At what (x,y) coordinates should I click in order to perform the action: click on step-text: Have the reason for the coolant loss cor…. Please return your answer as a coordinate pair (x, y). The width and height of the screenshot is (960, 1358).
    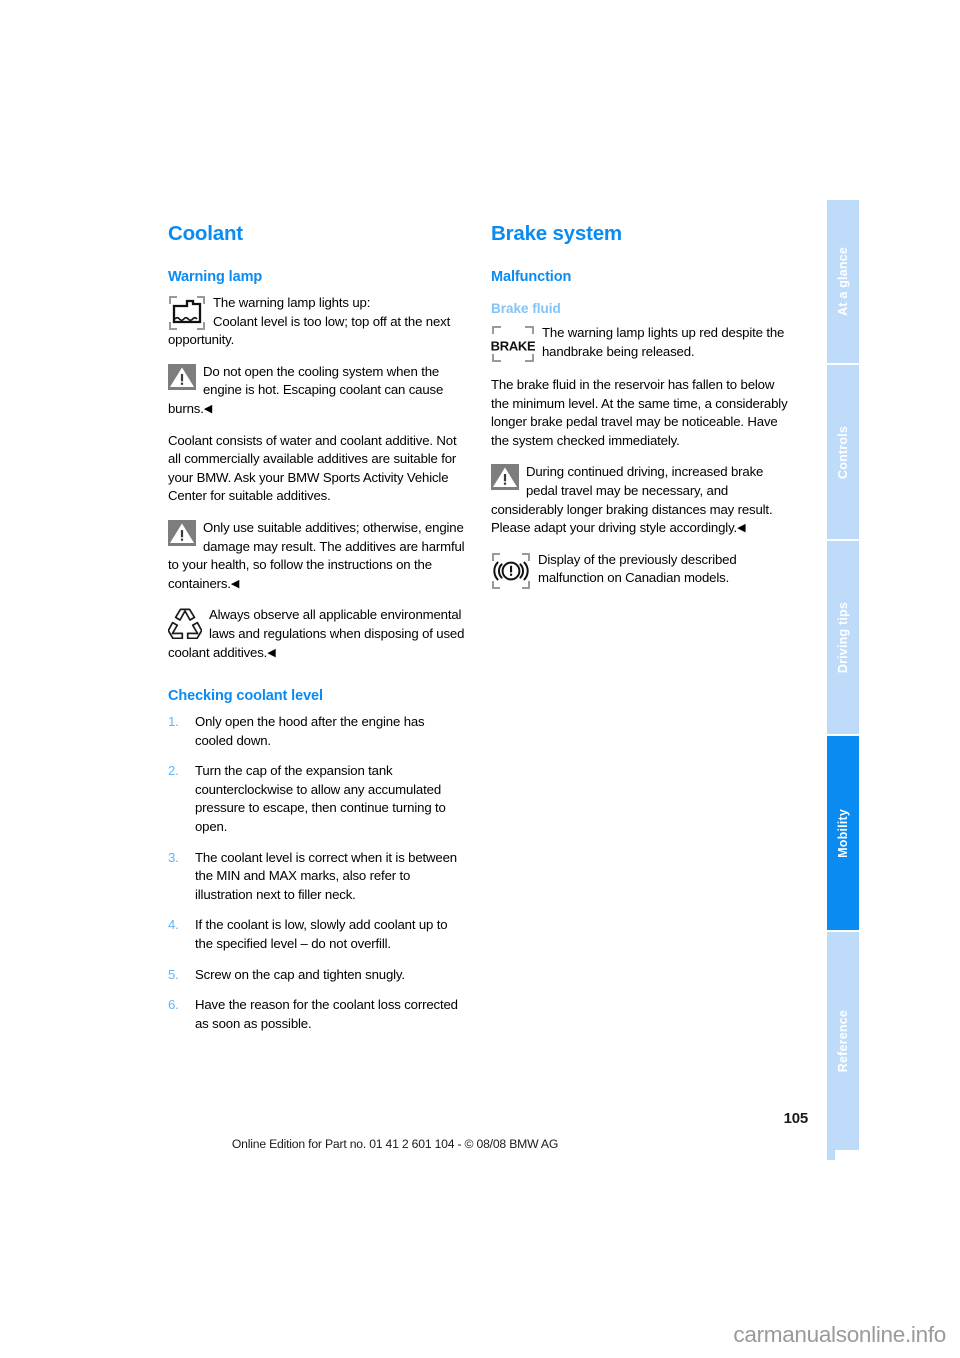
    Looking at the image, I should click on (326, 1014).